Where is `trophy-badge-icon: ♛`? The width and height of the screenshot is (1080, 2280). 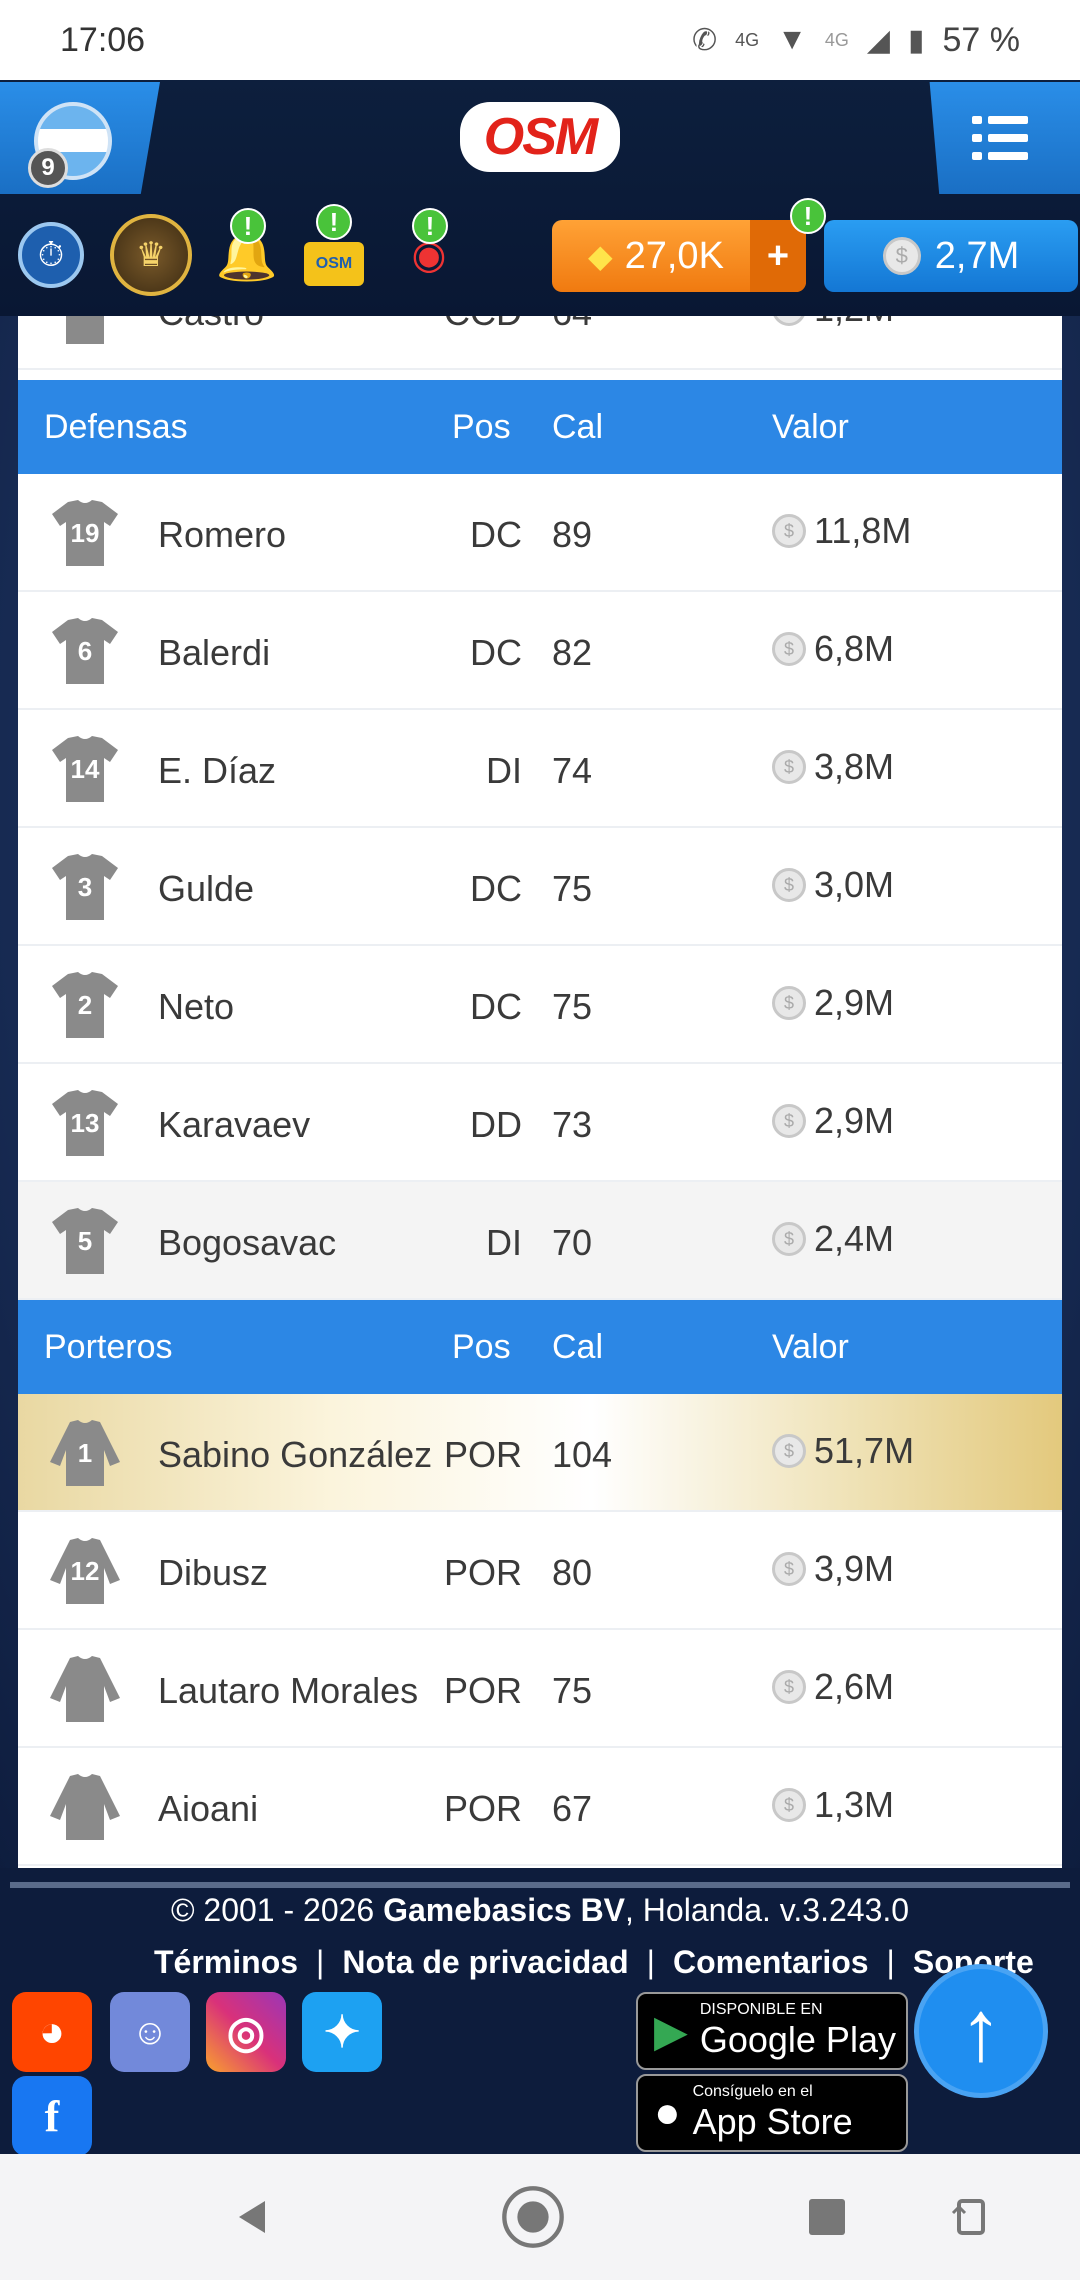
trophy-badge-icon: ♛ is located at coordinates (151, 255).